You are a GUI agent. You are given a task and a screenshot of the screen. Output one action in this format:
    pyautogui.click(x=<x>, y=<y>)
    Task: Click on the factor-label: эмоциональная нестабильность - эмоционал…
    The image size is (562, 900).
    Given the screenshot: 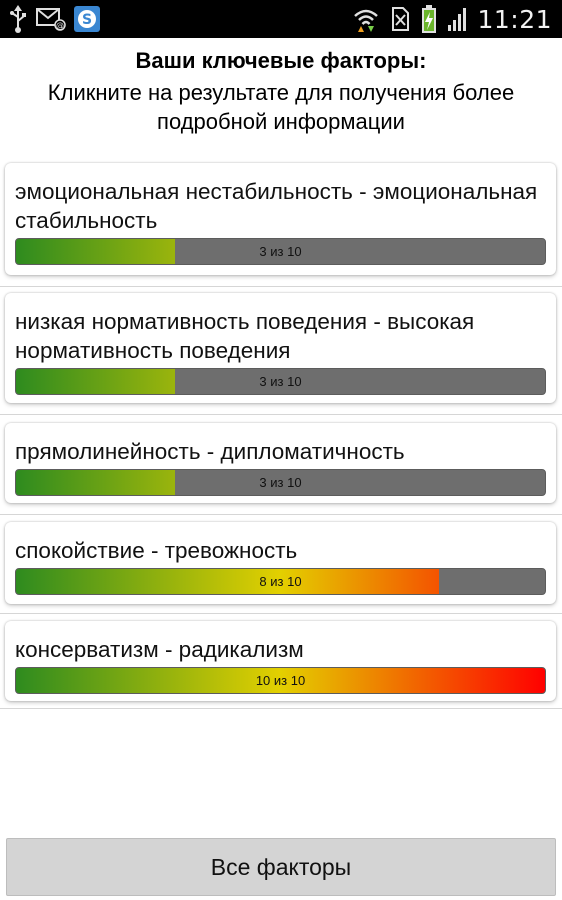 What is the action you would take?
    pyautogui.click(x=276, y=206)
    